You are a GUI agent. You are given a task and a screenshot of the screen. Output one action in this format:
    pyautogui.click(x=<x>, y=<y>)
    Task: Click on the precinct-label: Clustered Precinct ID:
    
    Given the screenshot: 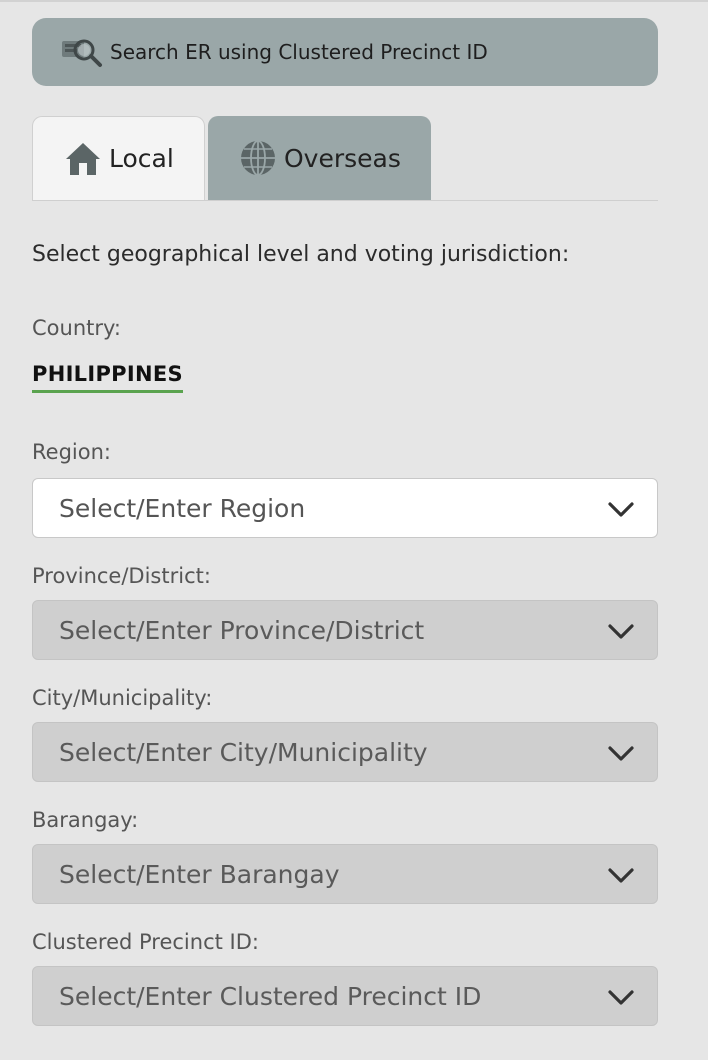 What is the action you would take?
    pyautogui.click(x=145, y=942)
    